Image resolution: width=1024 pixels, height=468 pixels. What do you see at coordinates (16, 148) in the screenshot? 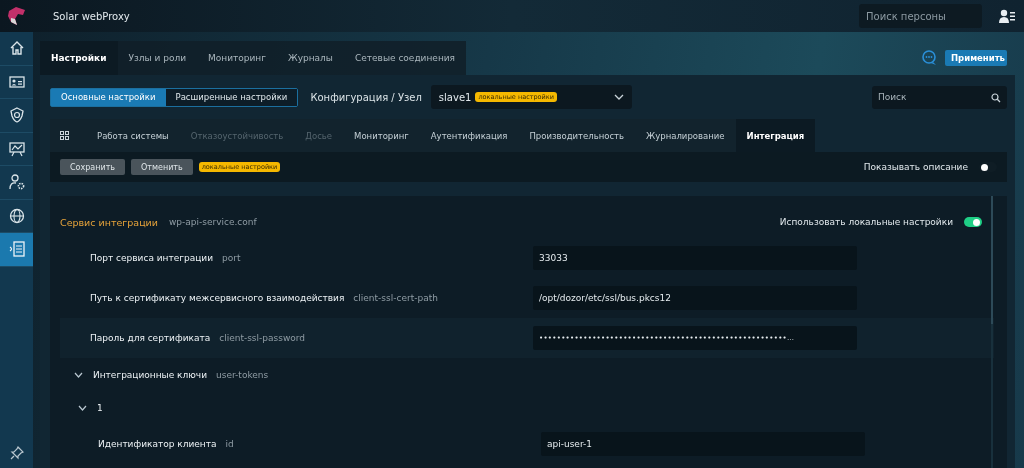
I see `presentation-icon` at bounding box center [16, 148].